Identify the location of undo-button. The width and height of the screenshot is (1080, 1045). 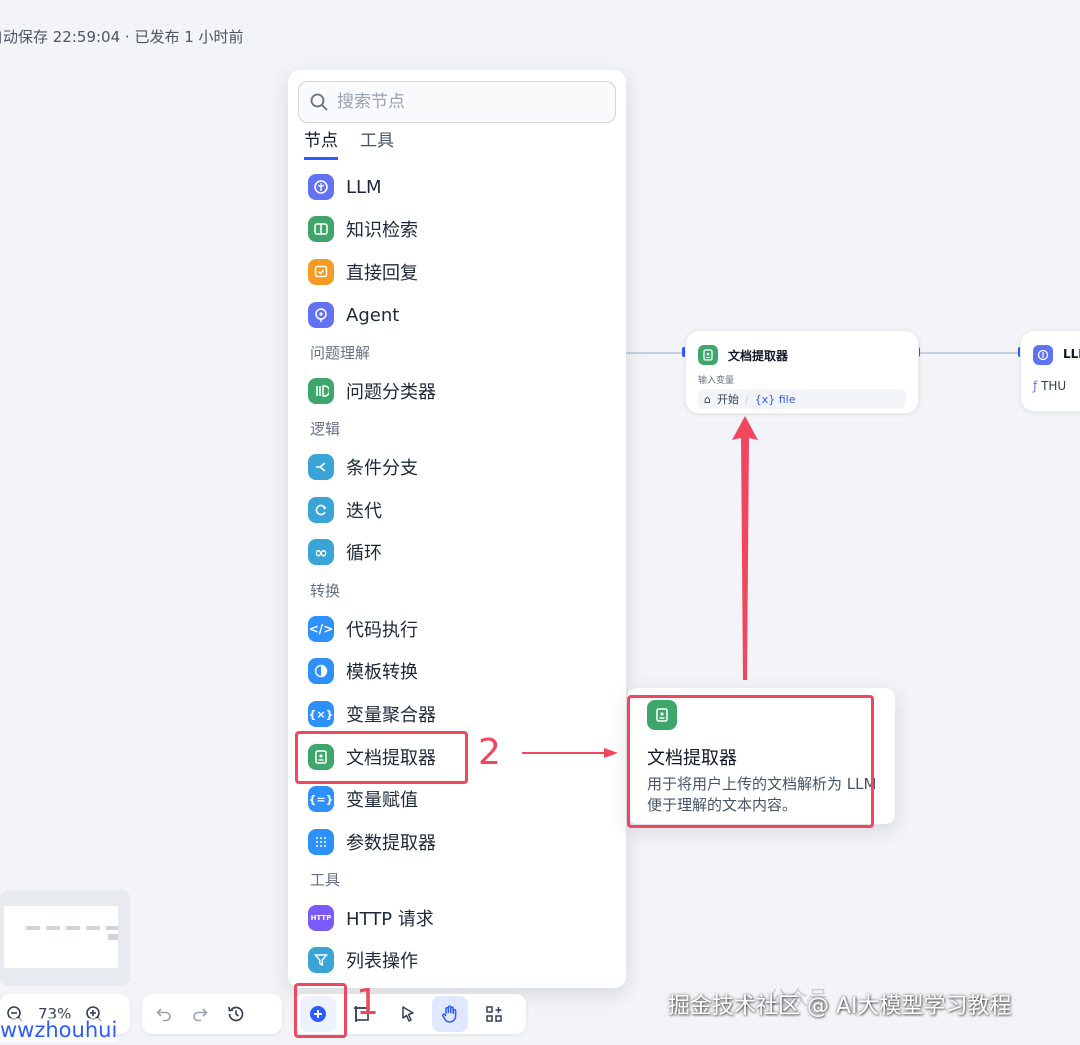
(164, 1014).